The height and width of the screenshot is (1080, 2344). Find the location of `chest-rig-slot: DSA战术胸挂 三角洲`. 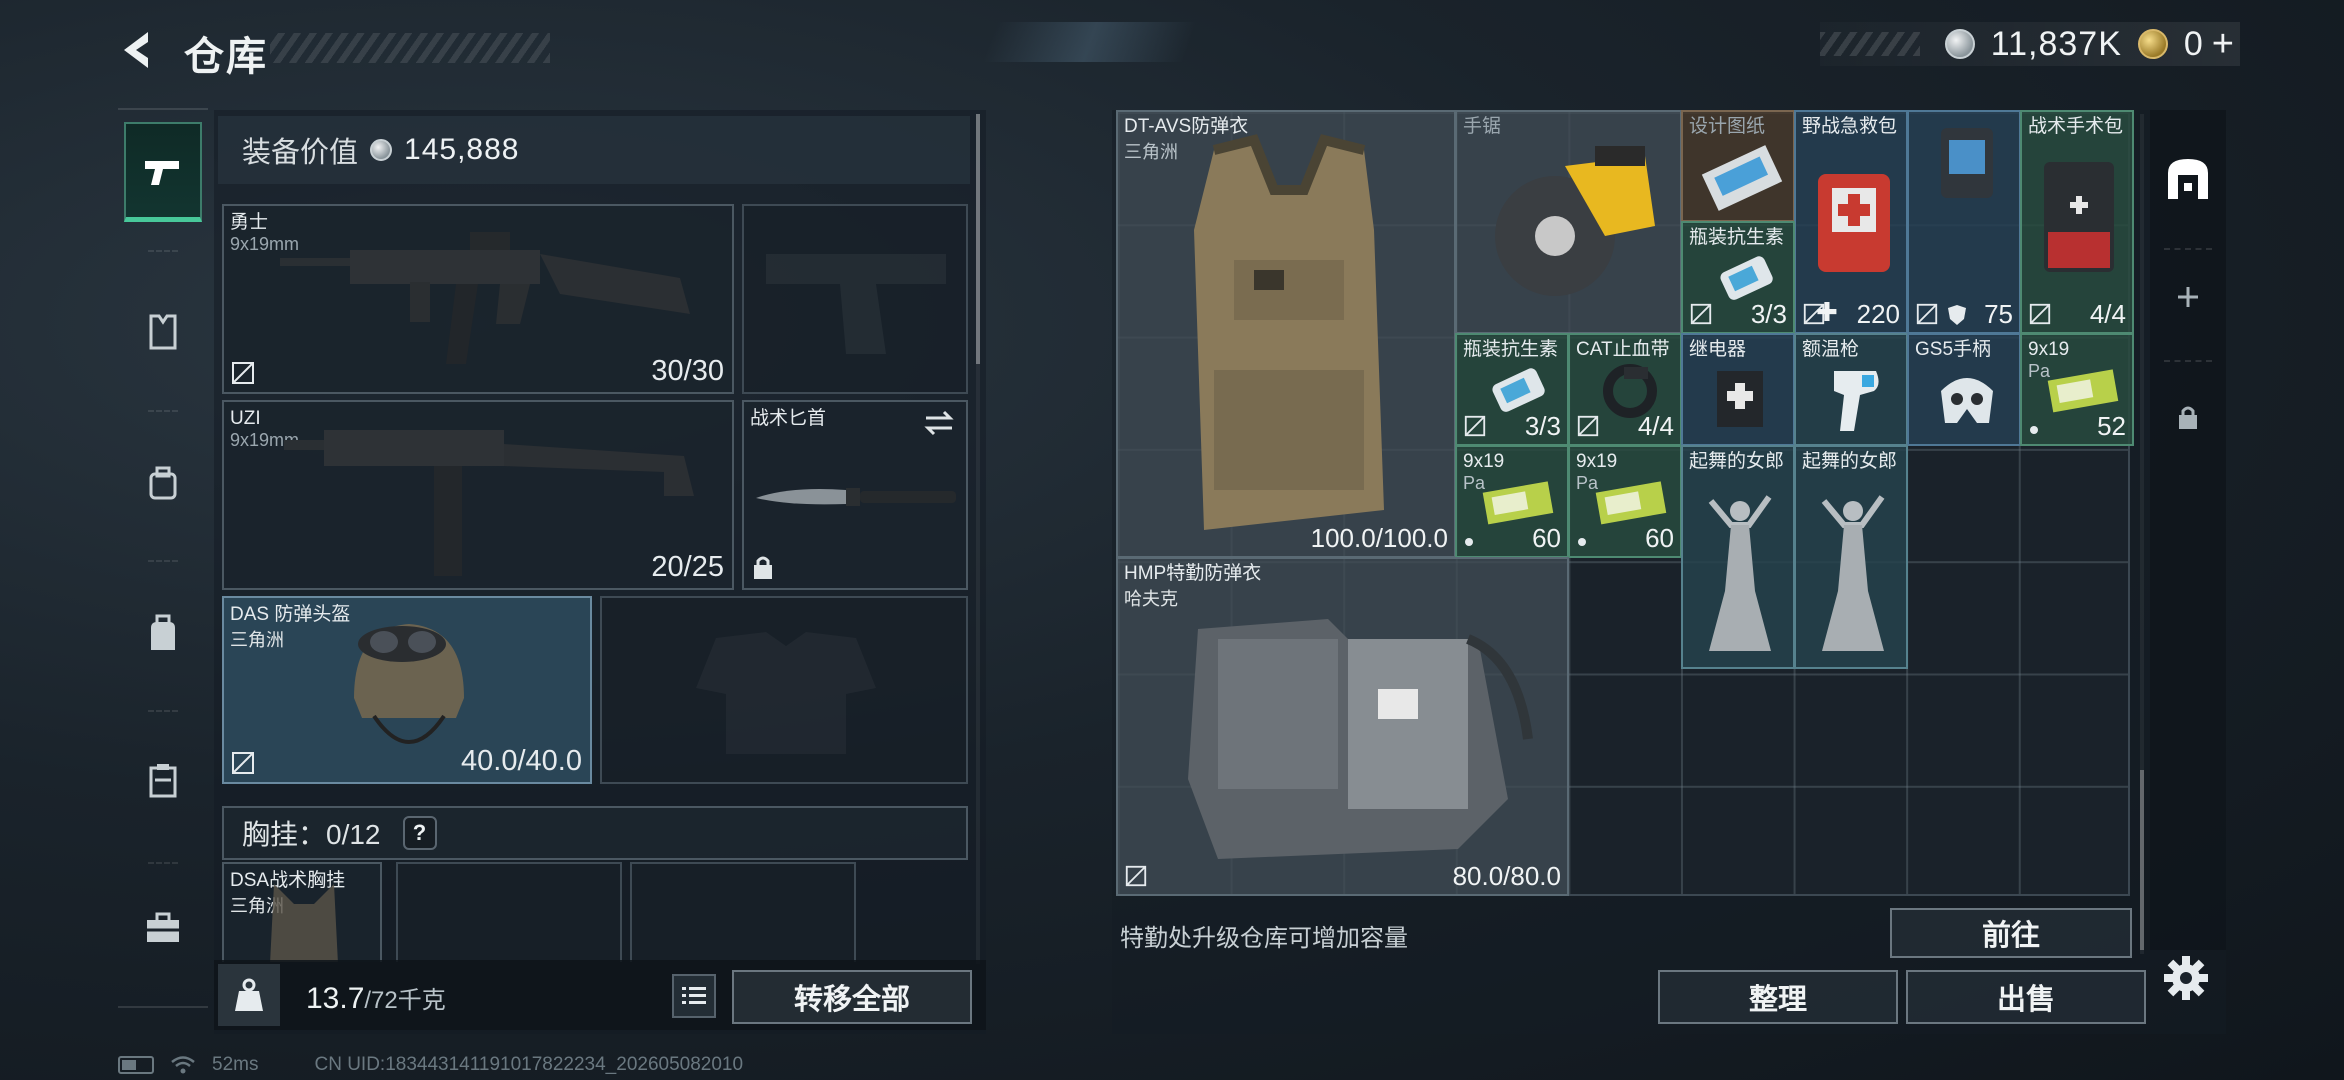

chest-rig-slot: DSA战术胸挂 三角洲 is located at coordinates (302, 912).